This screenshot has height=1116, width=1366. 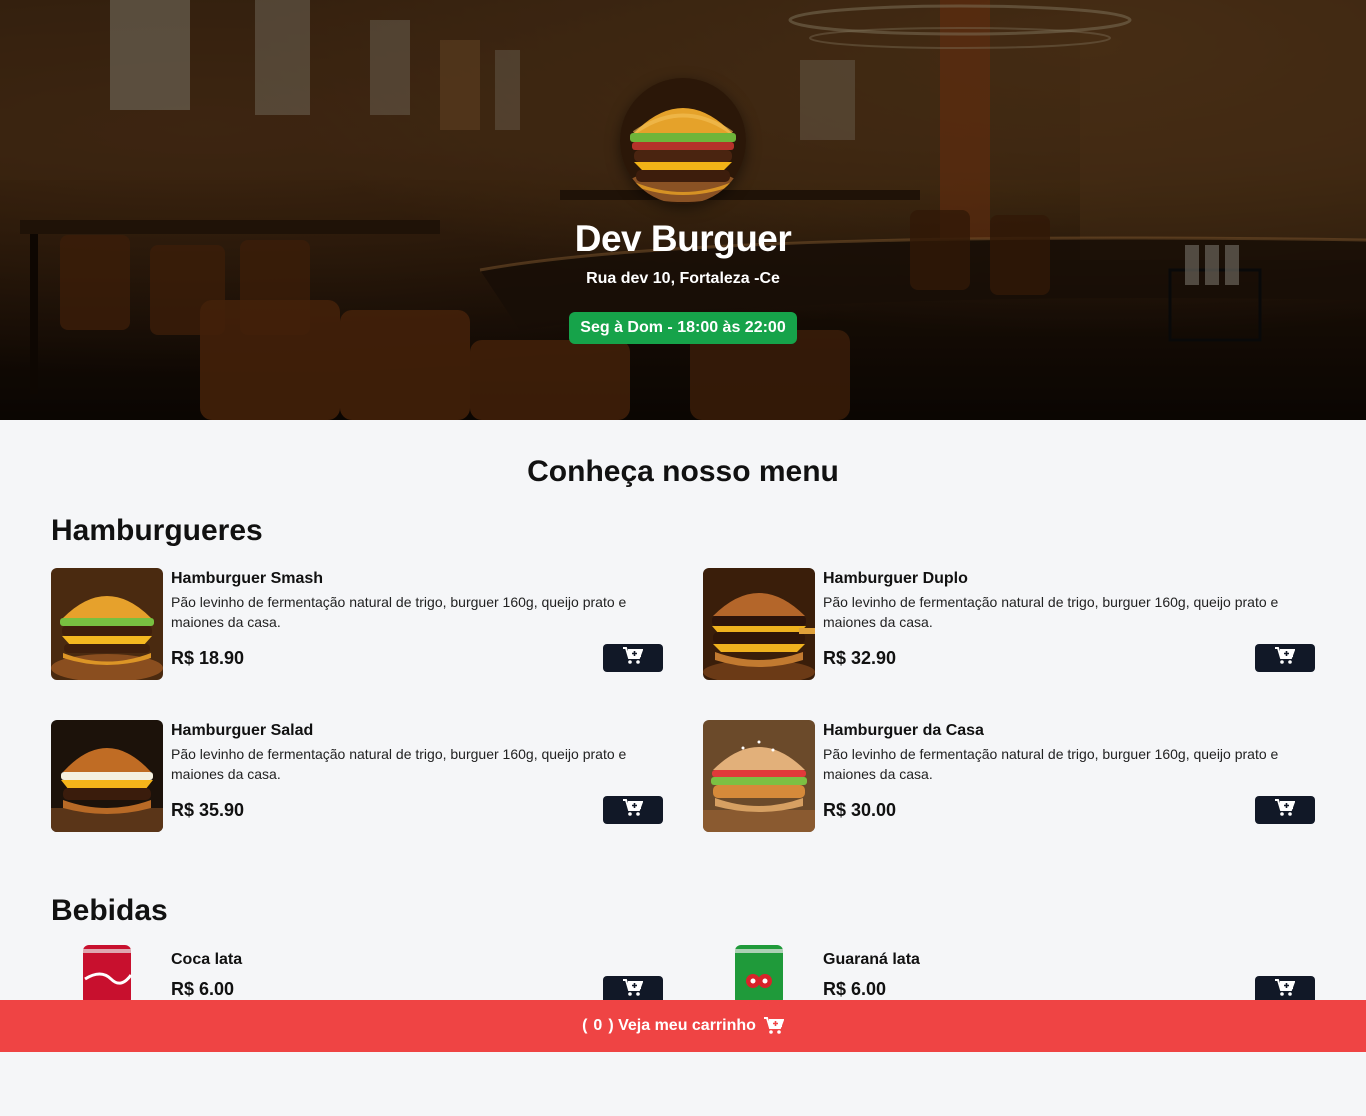 I want to click on product-name: Hamburguer Salad, so click(x=242, y=730).